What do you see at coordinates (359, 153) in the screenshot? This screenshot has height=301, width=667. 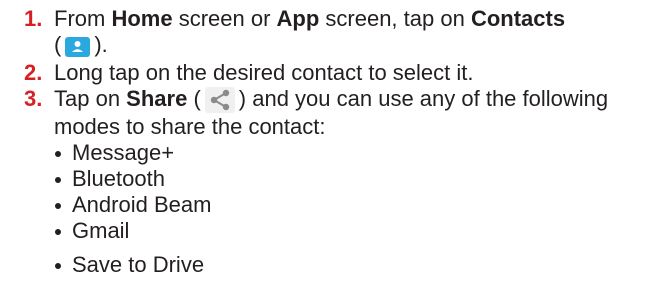 I see `share-mode-message: Message+` at bounding box center [359, 153].